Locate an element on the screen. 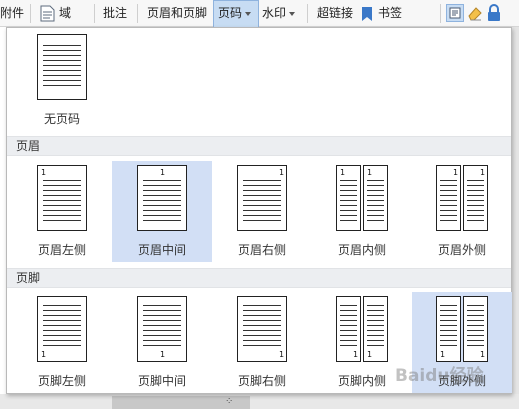  header-center-option: 1 页眉中间 is located at coordinates (162, 211).